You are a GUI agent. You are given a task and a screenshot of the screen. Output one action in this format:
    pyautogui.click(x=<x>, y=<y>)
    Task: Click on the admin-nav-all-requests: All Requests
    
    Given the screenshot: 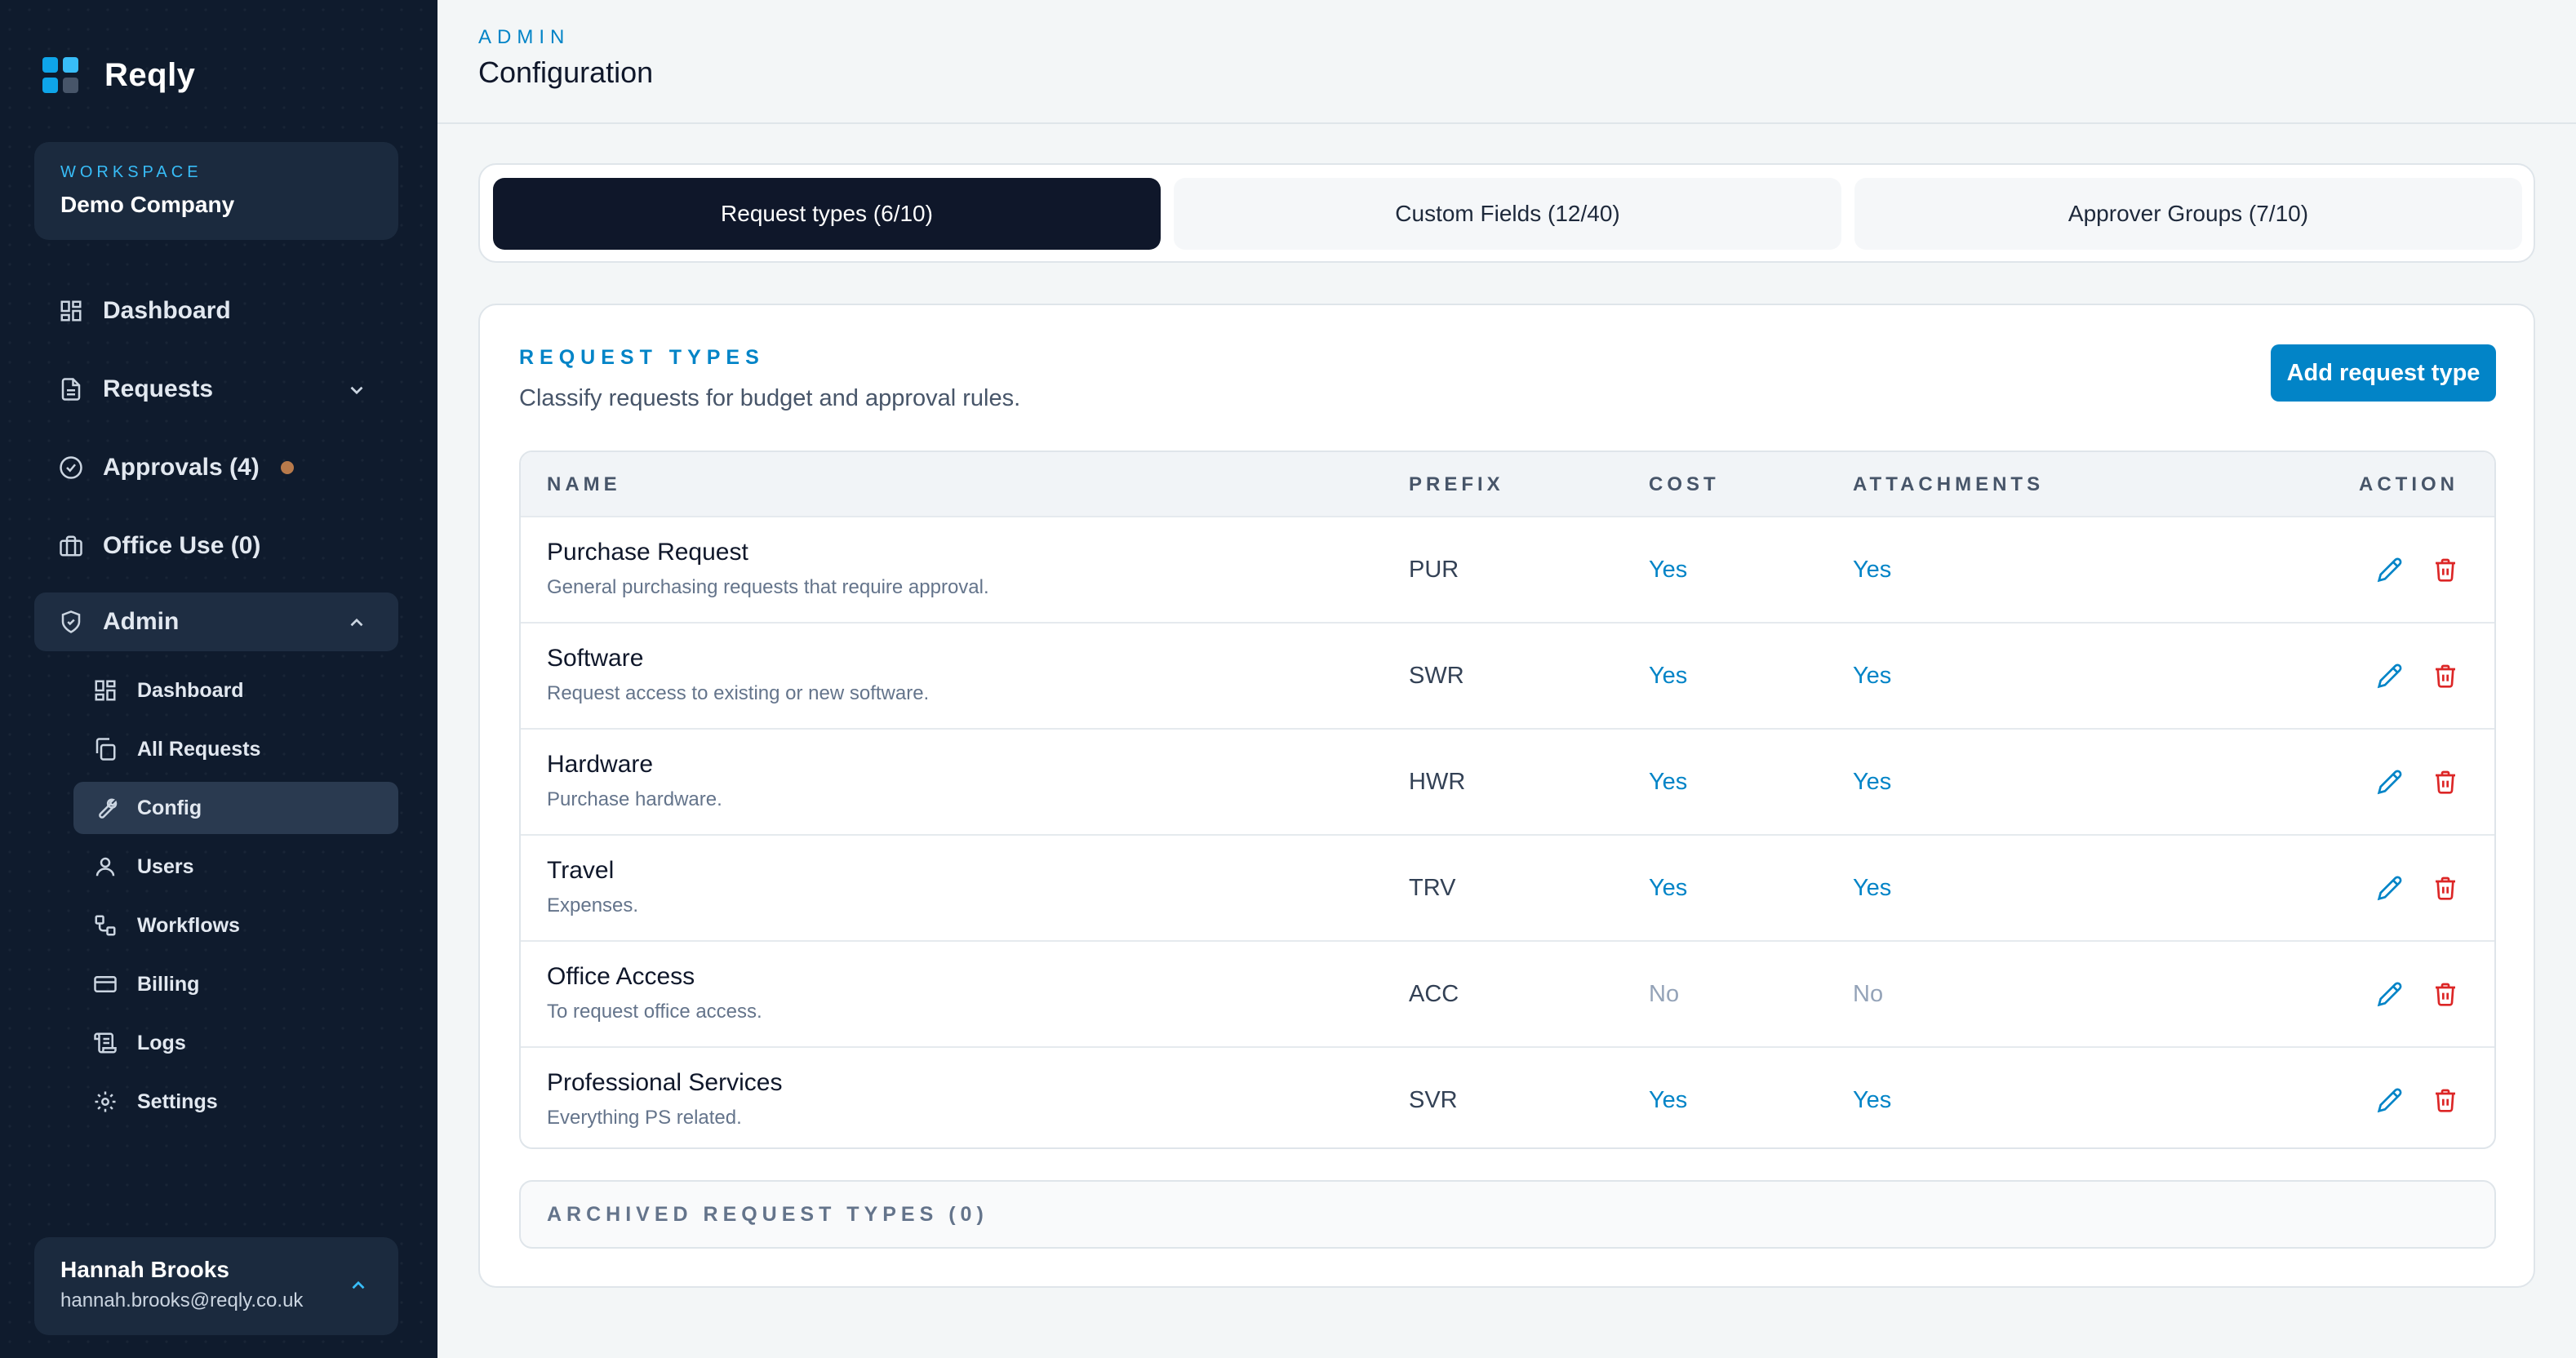 What is the action you would take?
    pyautogui.click(x=235, y=749)
    